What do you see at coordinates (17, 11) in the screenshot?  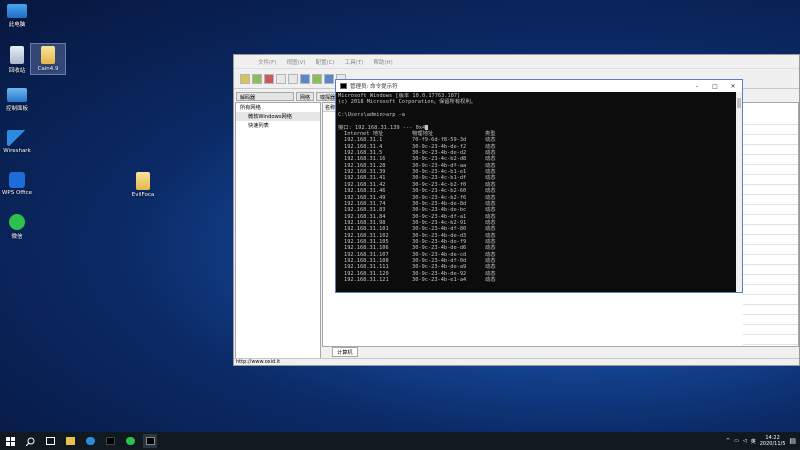 I see `monitor-icon` at bounding box center [17, 11].